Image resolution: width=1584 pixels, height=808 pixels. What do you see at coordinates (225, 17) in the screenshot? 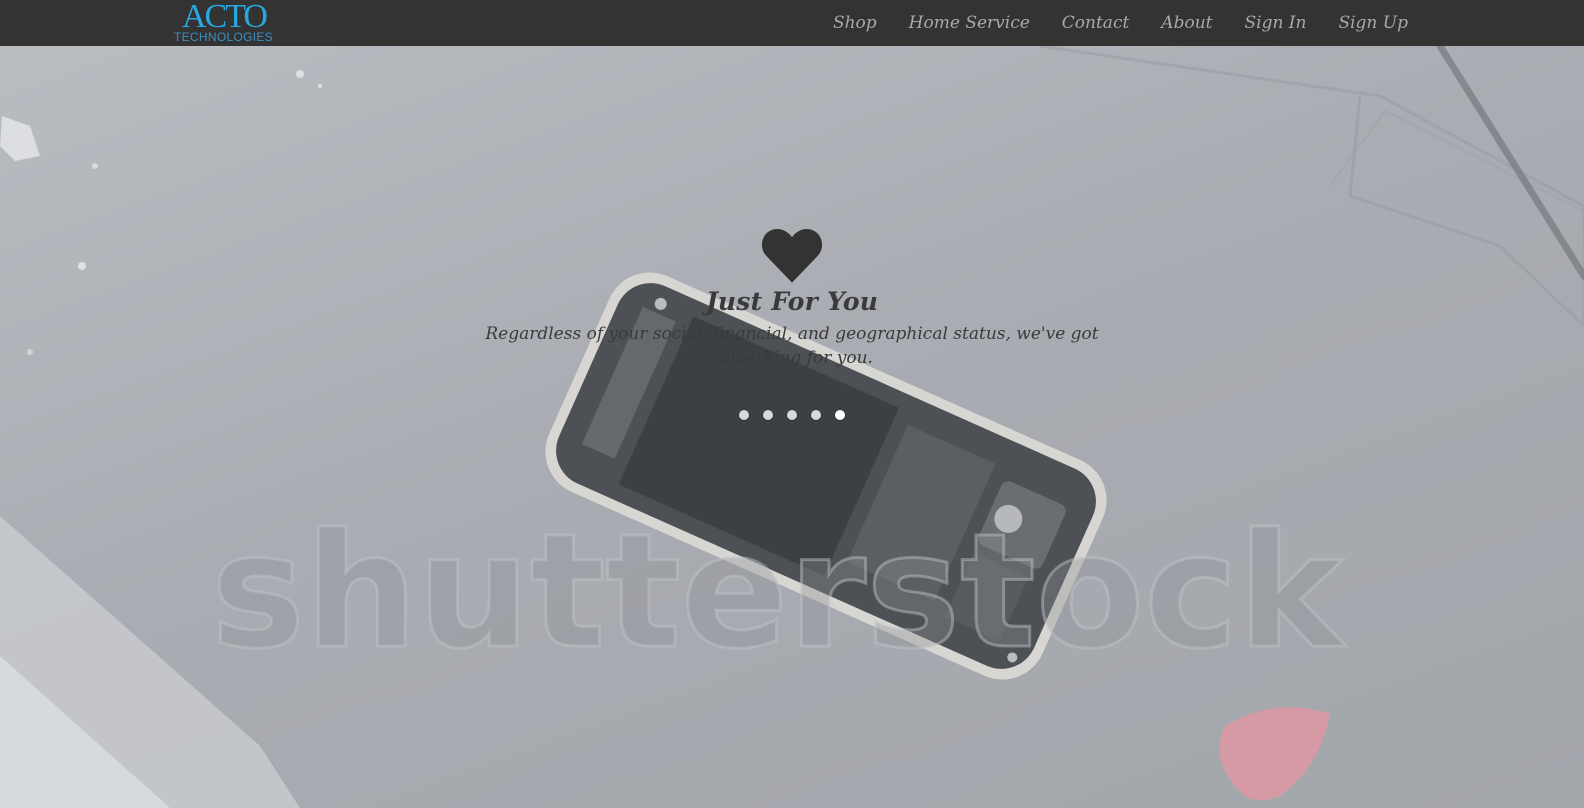
I see `logo-mark: ACTO` at bounding box center [225, 17].